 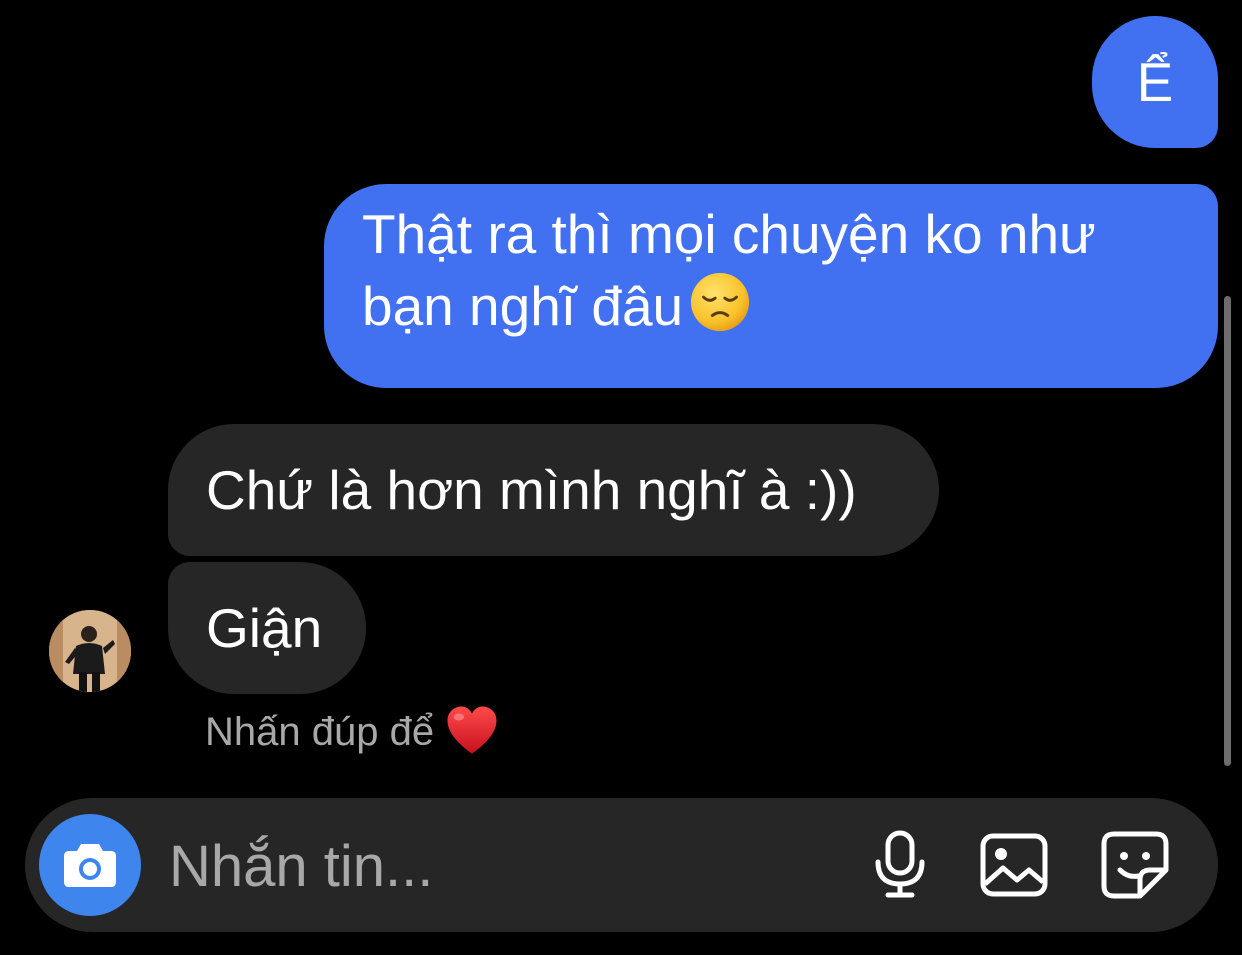 I want to click on scrollbar, so click(x=1227, y=531).